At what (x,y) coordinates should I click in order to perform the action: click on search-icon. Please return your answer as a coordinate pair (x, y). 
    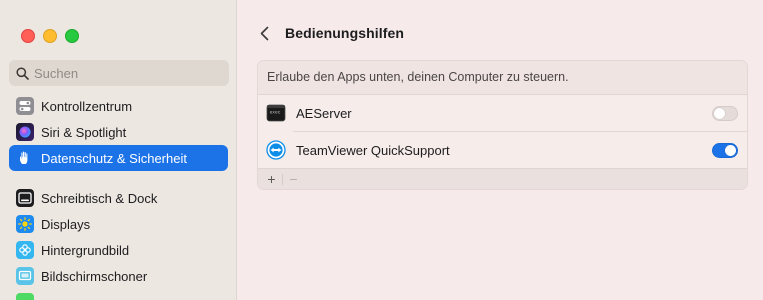
    Looking at the image, I should click on (22, 73).